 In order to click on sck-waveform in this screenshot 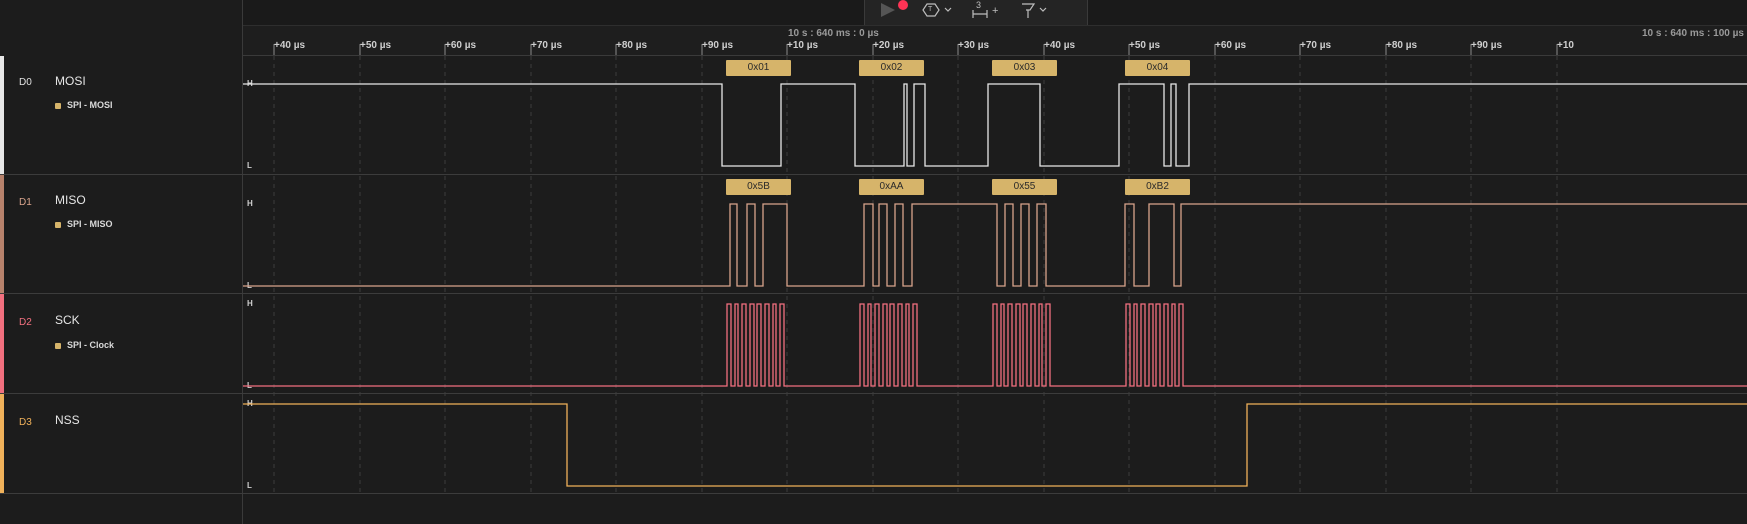, I will do `click(995, 345)`.